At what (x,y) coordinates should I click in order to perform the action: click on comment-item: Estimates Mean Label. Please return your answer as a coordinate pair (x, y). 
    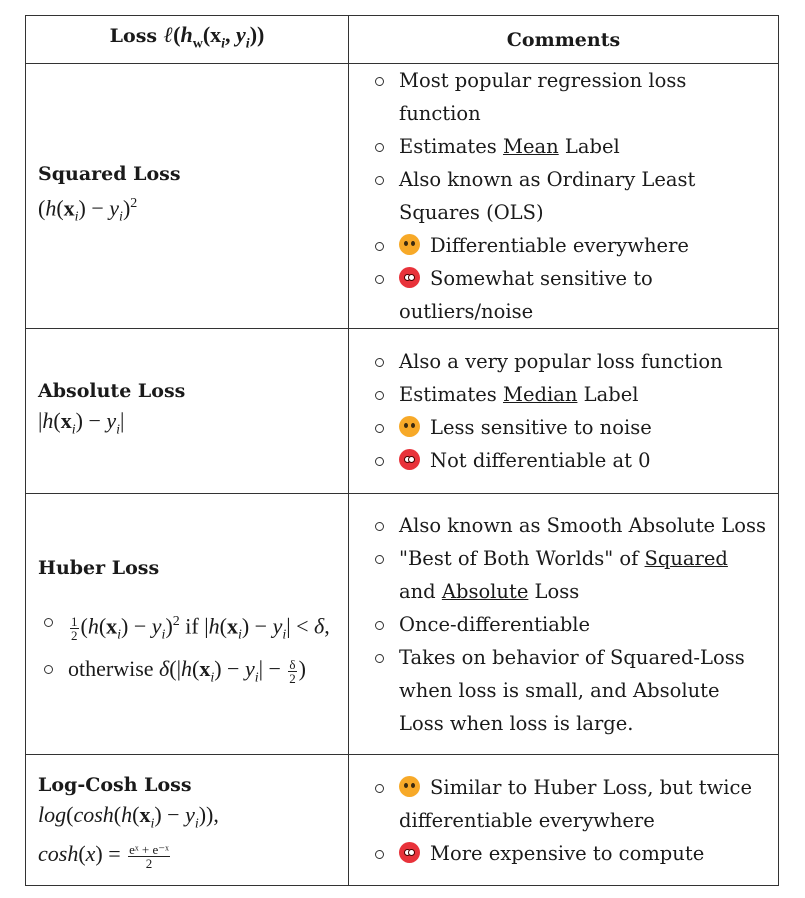
    Looking at the image, I should click on (567, 146).